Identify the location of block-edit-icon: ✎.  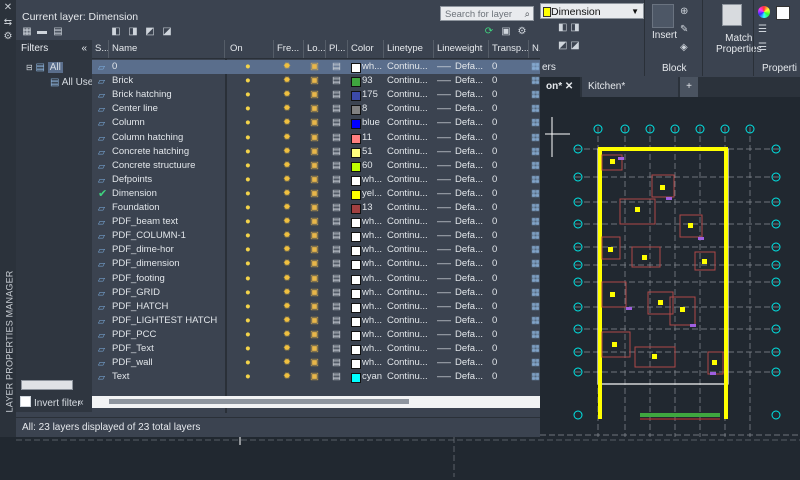
(684, 29).